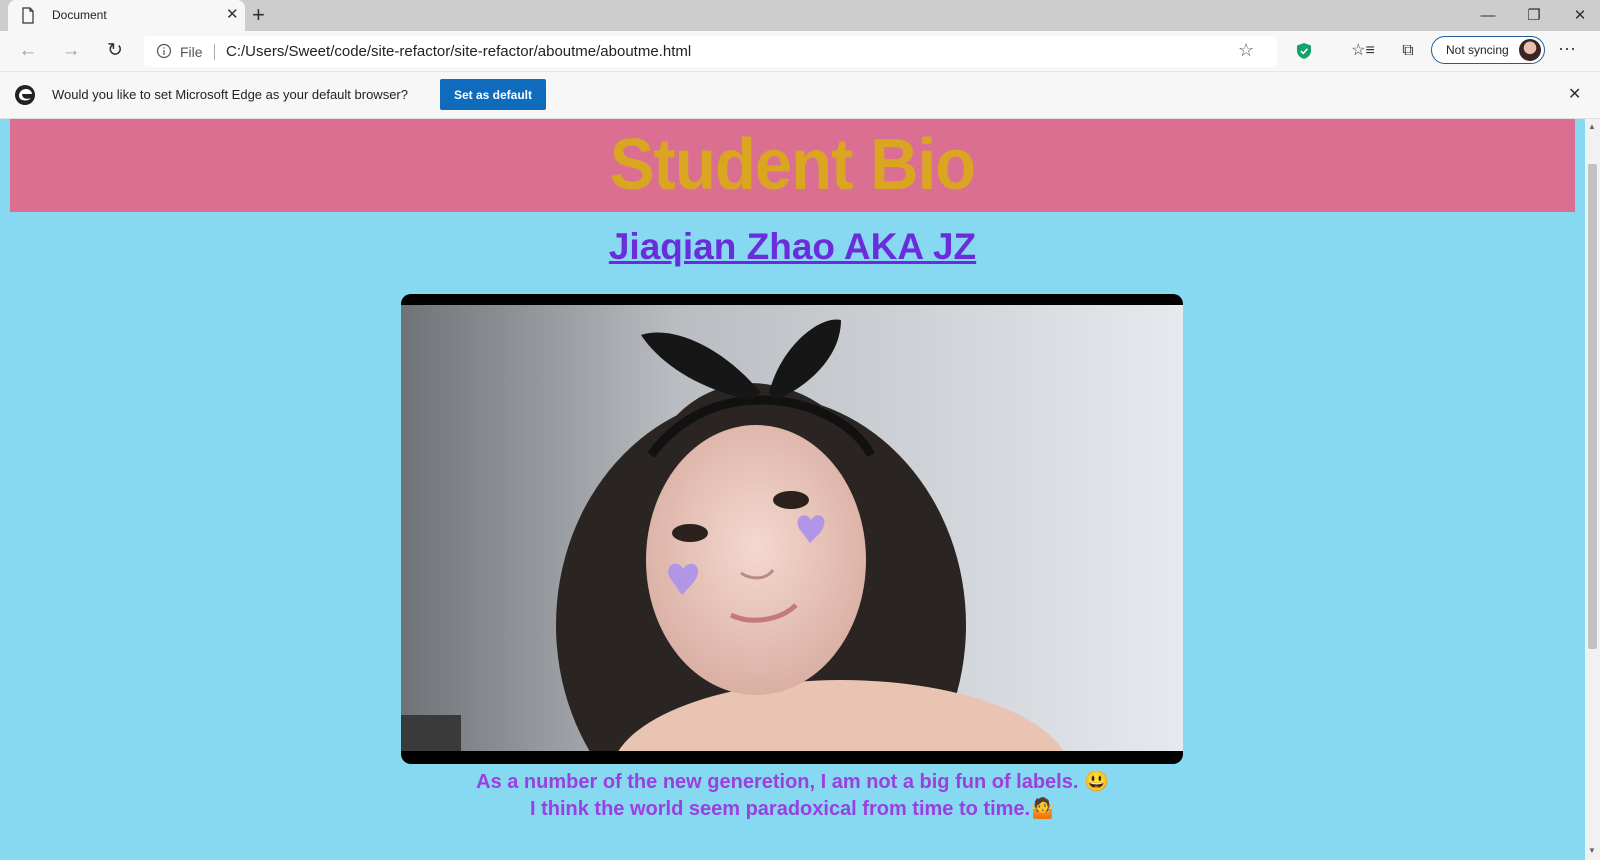  Describe the element at coordinates (164, 51) in the screenshot. I see `info-icon` at that location.